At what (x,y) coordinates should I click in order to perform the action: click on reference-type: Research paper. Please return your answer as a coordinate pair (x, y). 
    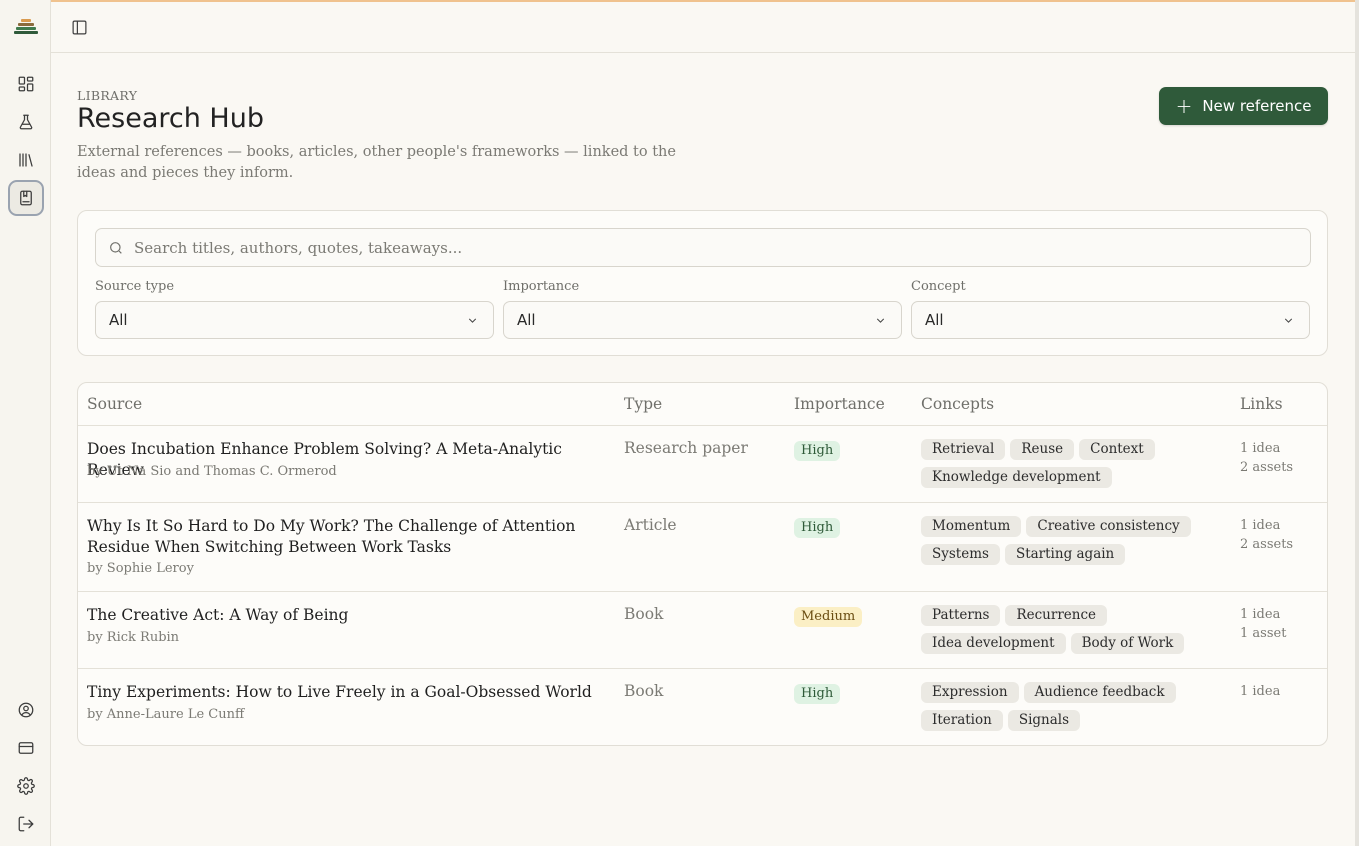
    Looking at the image, I should click on (686, 448).